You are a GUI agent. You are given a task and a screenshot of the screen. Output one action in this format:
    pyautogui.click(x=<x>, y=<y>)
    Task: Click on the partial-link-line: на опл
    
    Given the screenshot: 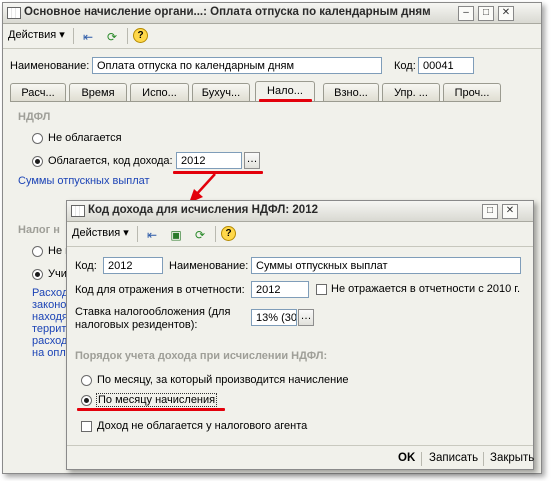 What is the action you would take?
    pyautogui.click(x=49, y=353)
    